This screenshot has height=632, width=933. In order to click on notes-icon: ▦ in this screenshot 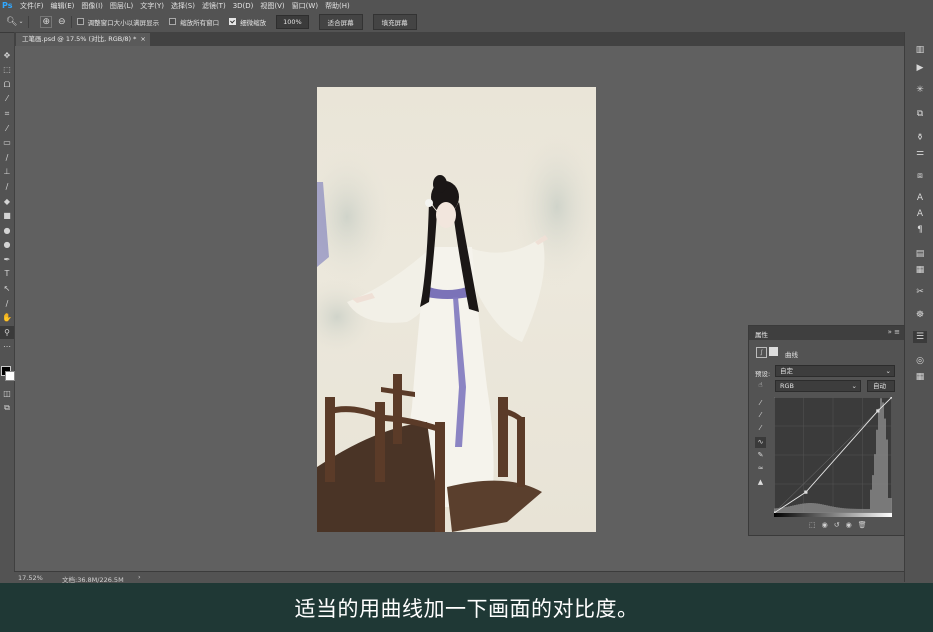, I will do `click(920, 270)`.